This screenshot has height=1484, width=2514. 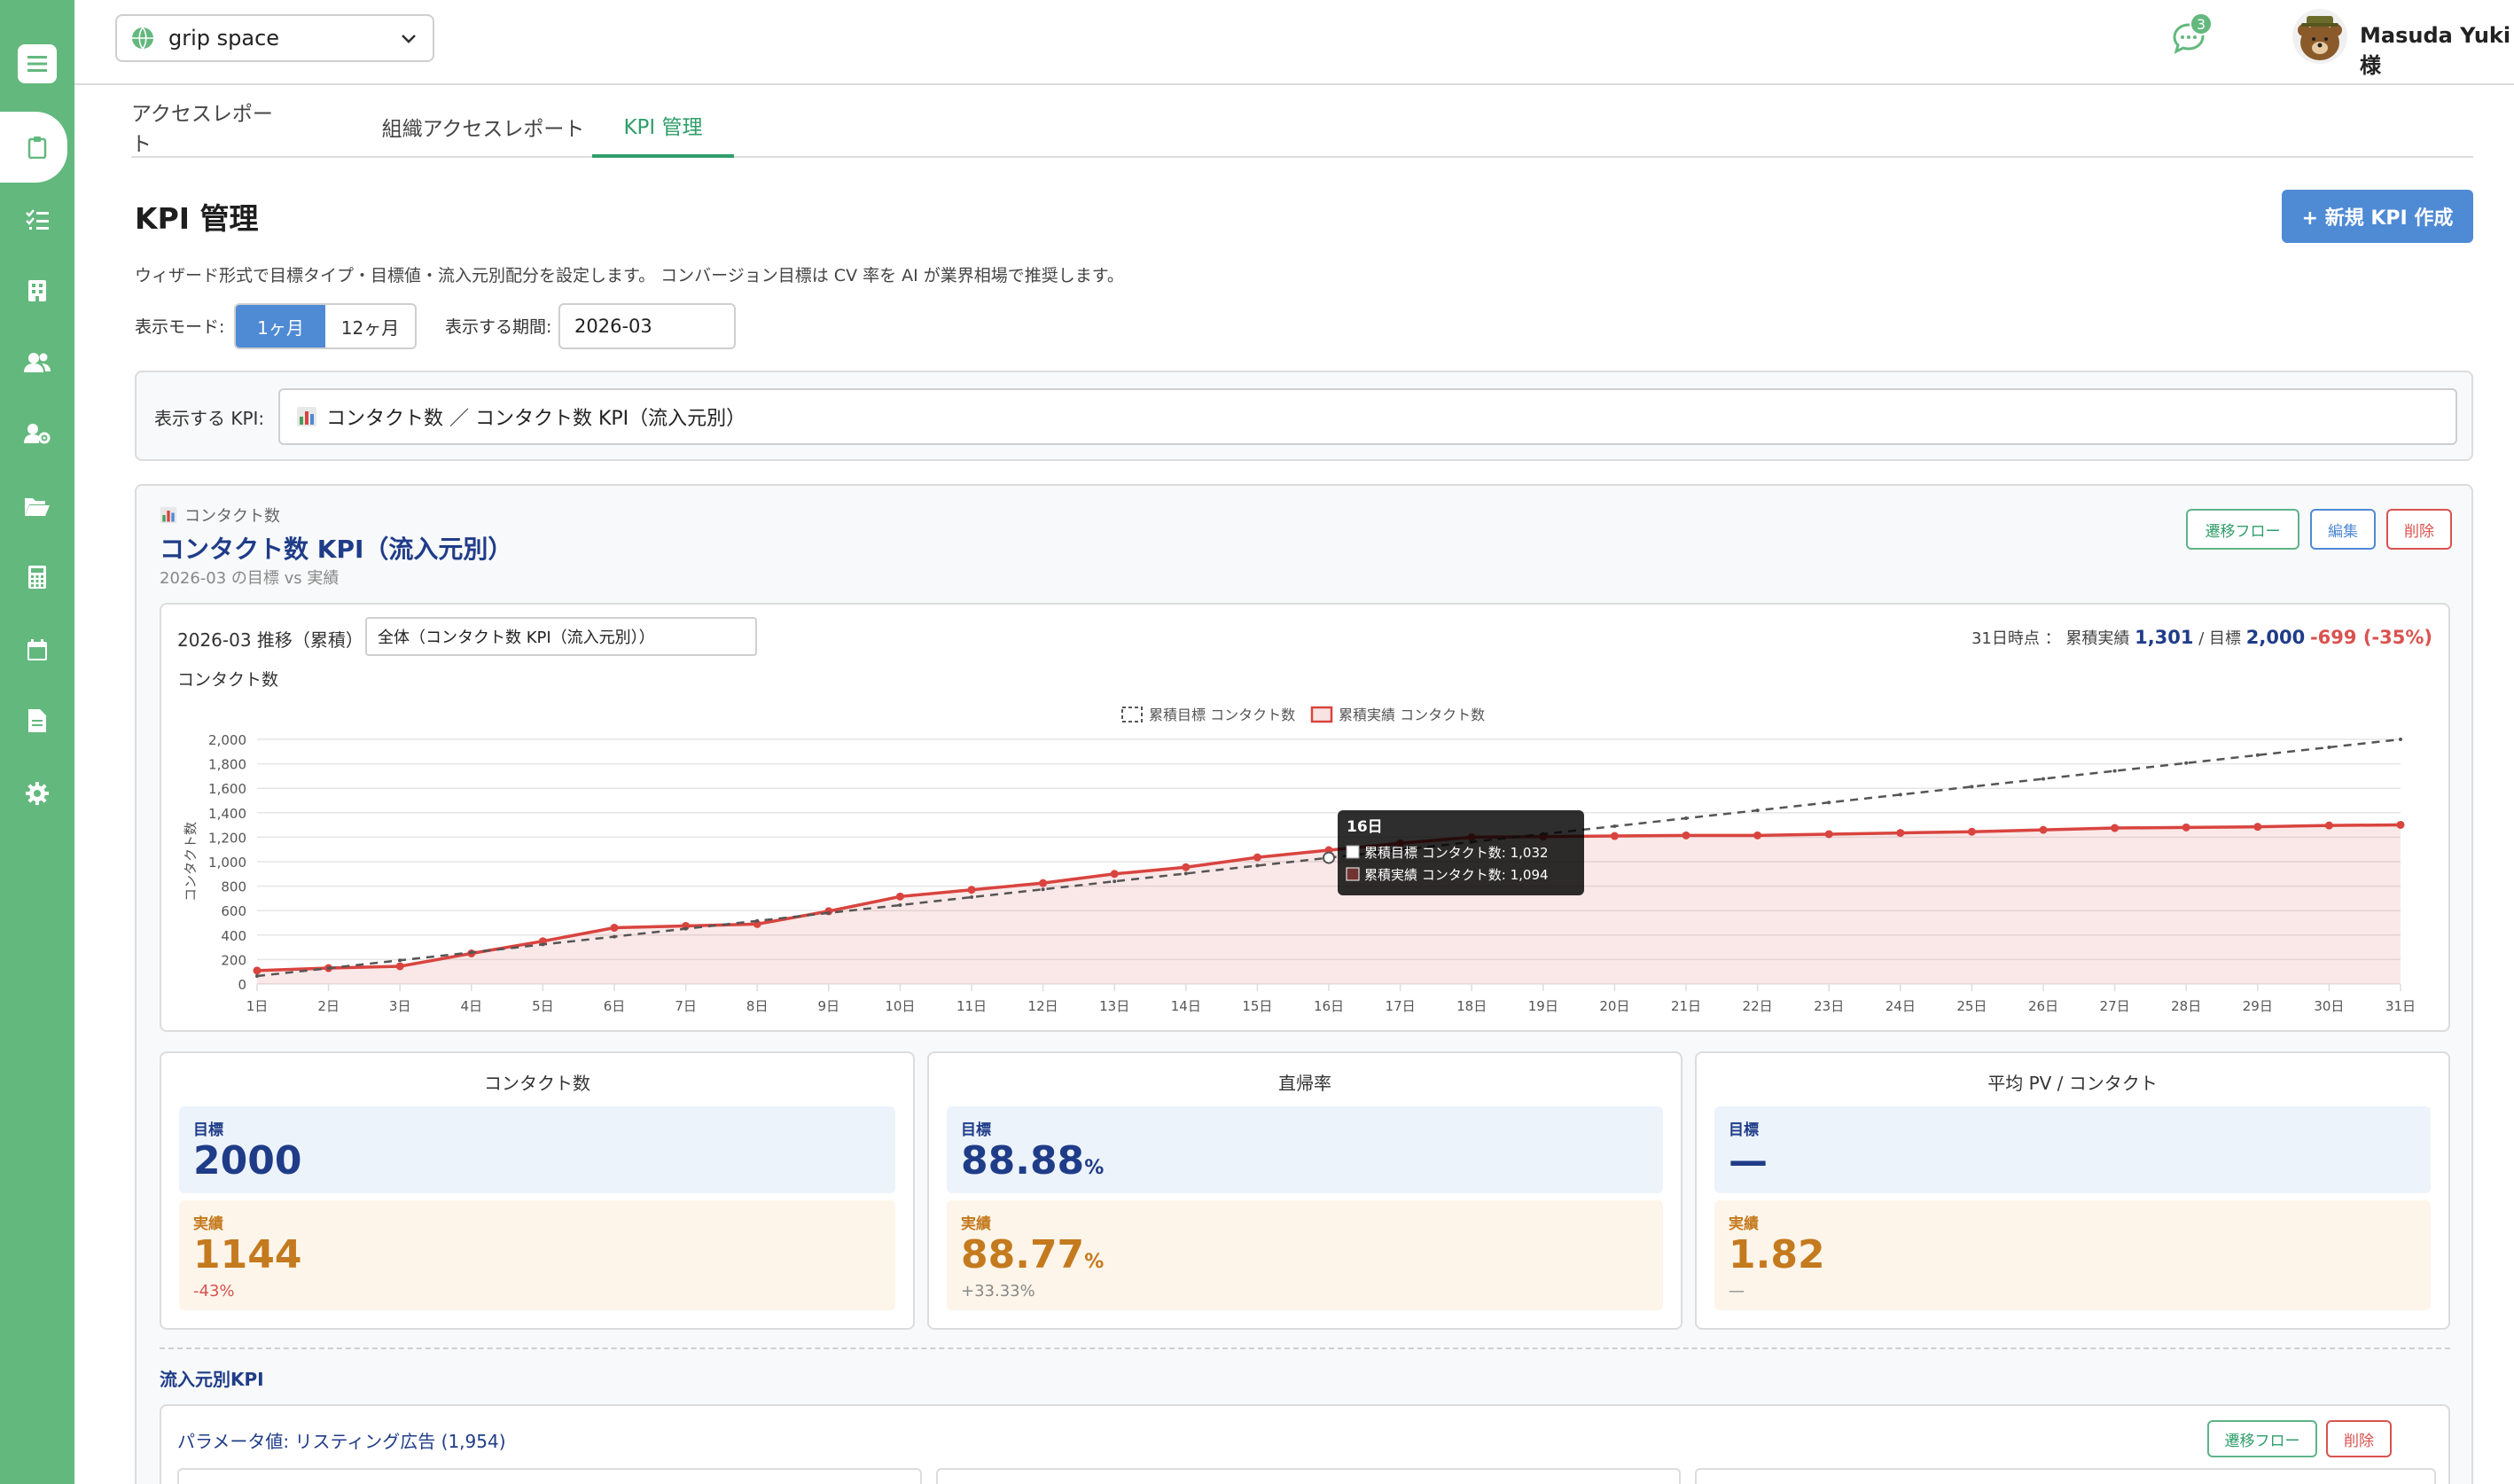 I want to click on tab-kpi-management: KPI 管理, so click(x=663, y=127).